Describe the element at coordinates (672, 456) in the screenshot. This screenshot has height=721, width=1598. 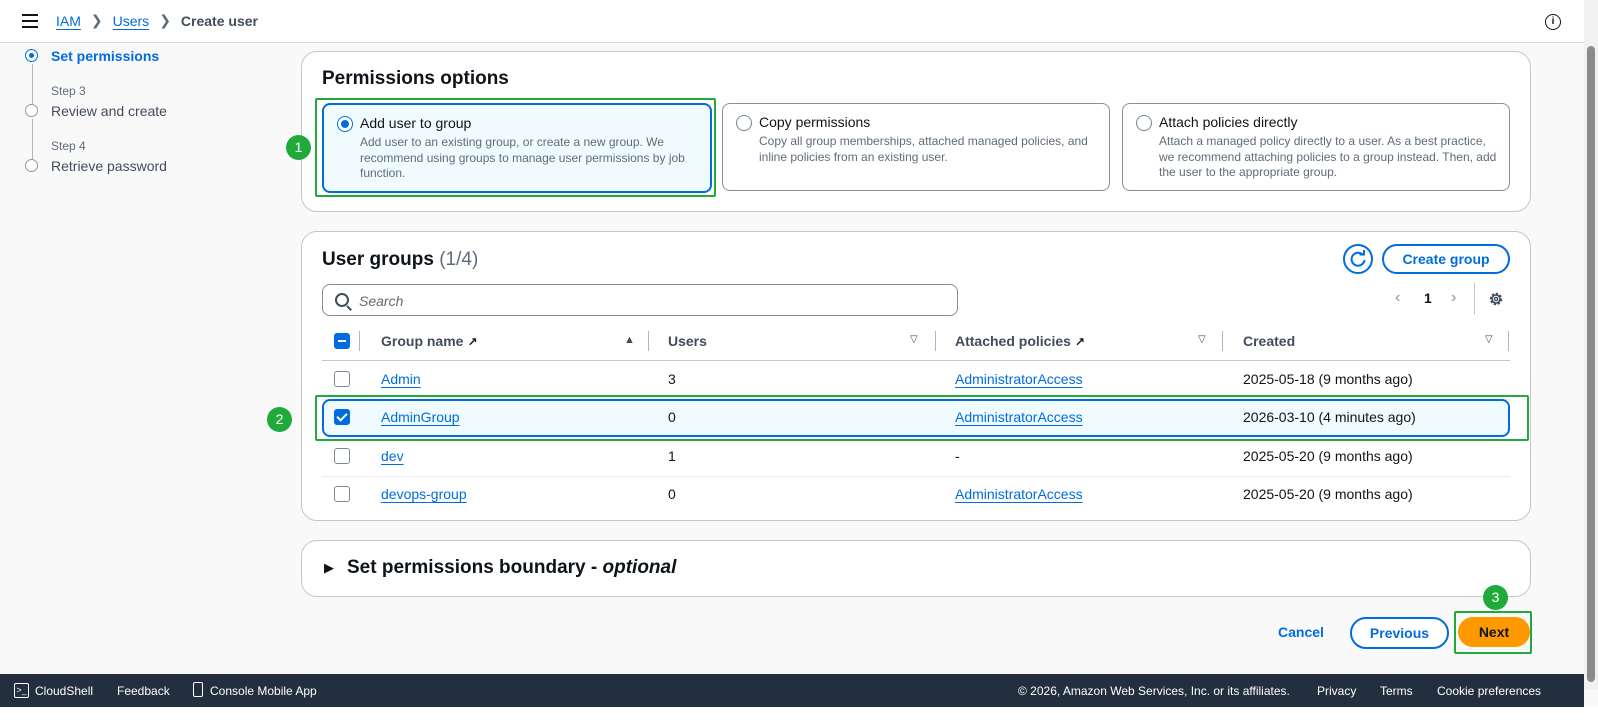
I see `users-count: 1` at that location.